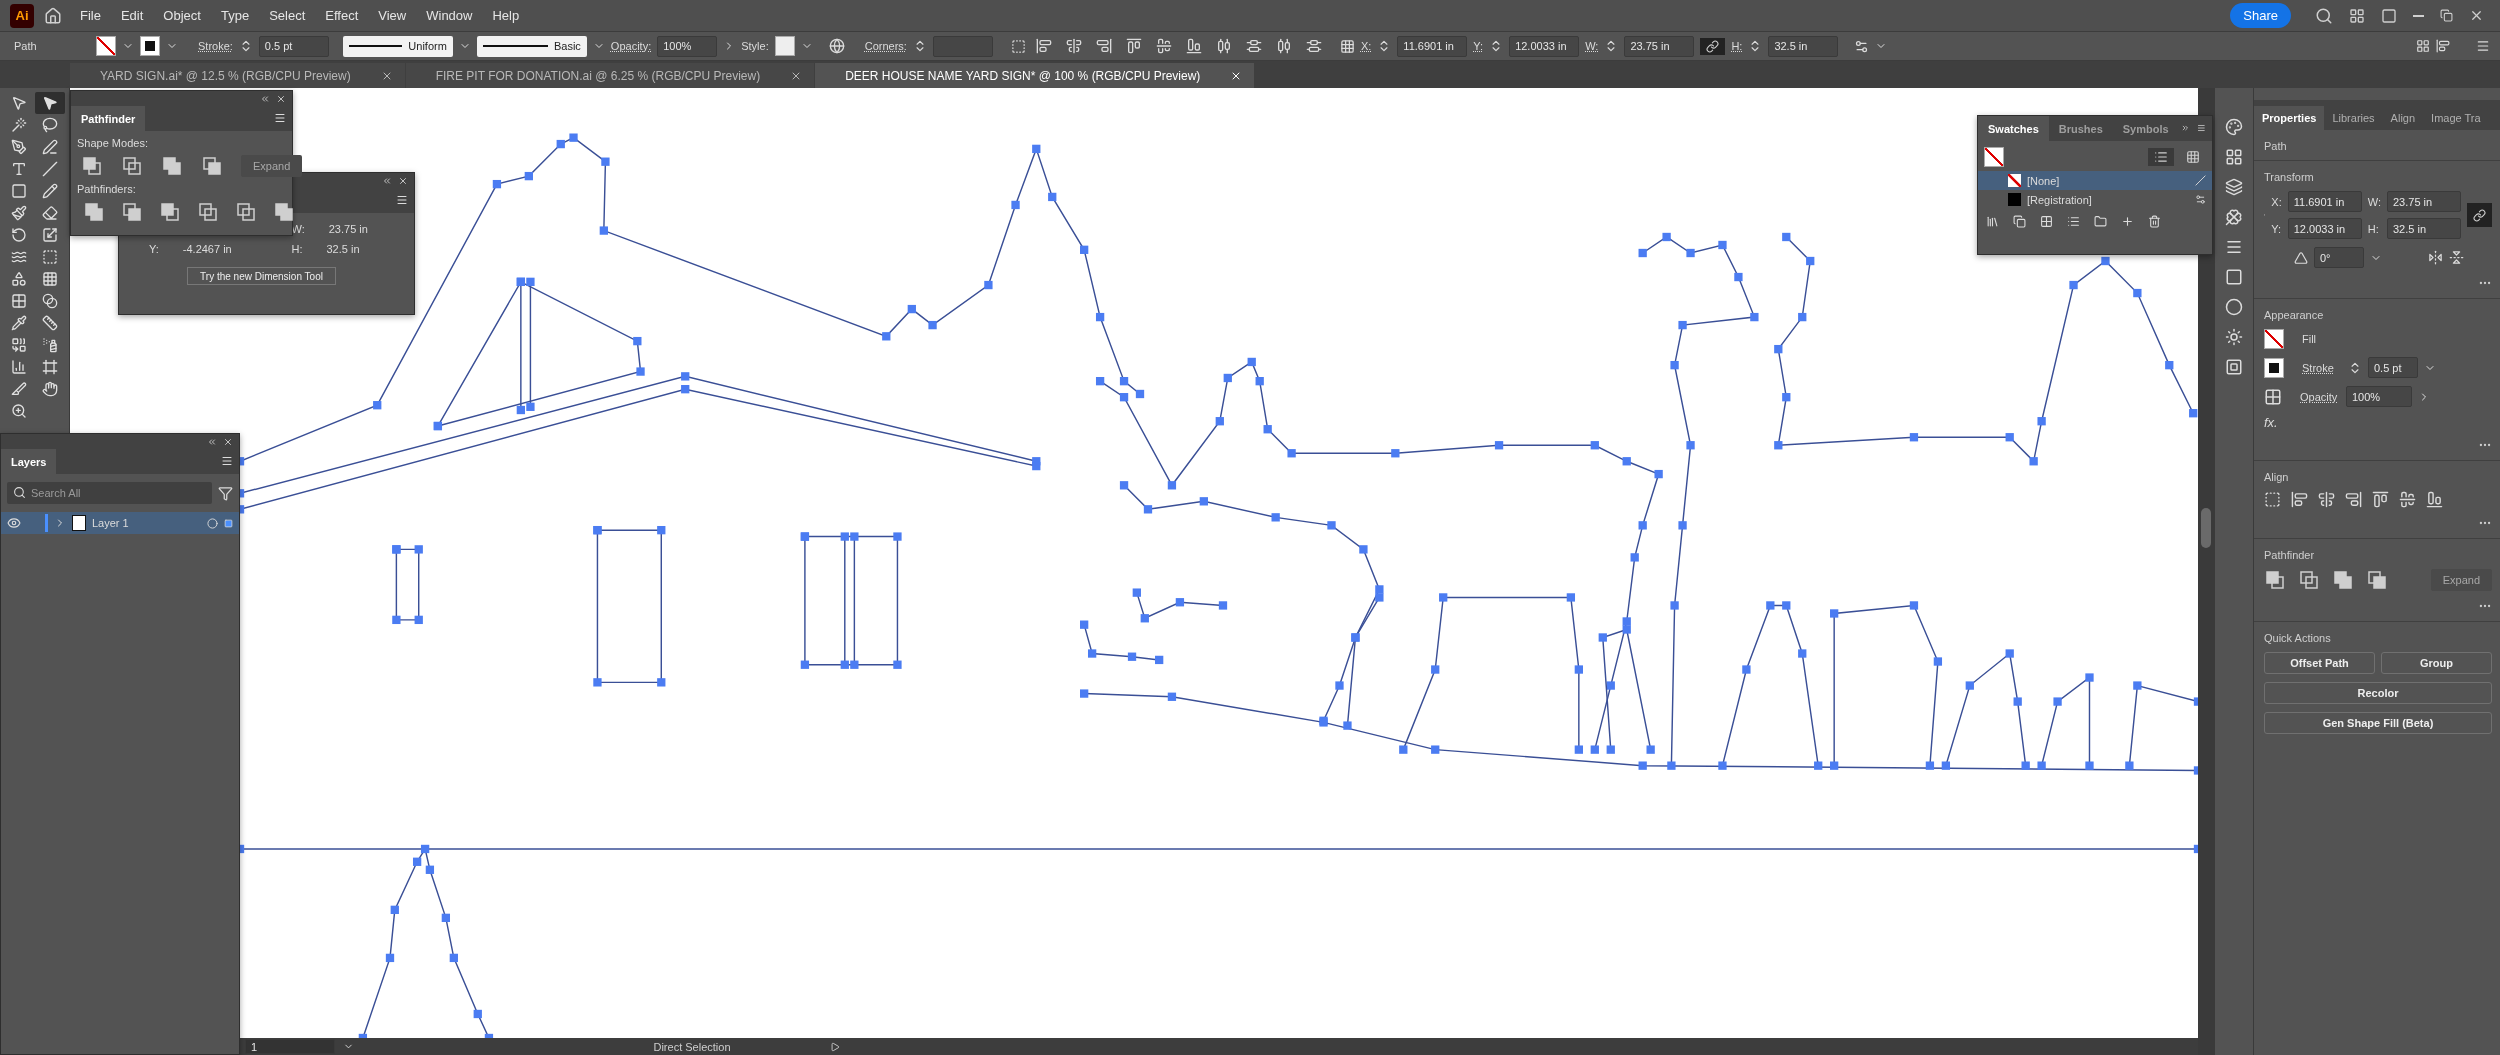 This screenshot has width=2500, height=1055. I want to click on swatch-row: [None], so click(2095, 180).